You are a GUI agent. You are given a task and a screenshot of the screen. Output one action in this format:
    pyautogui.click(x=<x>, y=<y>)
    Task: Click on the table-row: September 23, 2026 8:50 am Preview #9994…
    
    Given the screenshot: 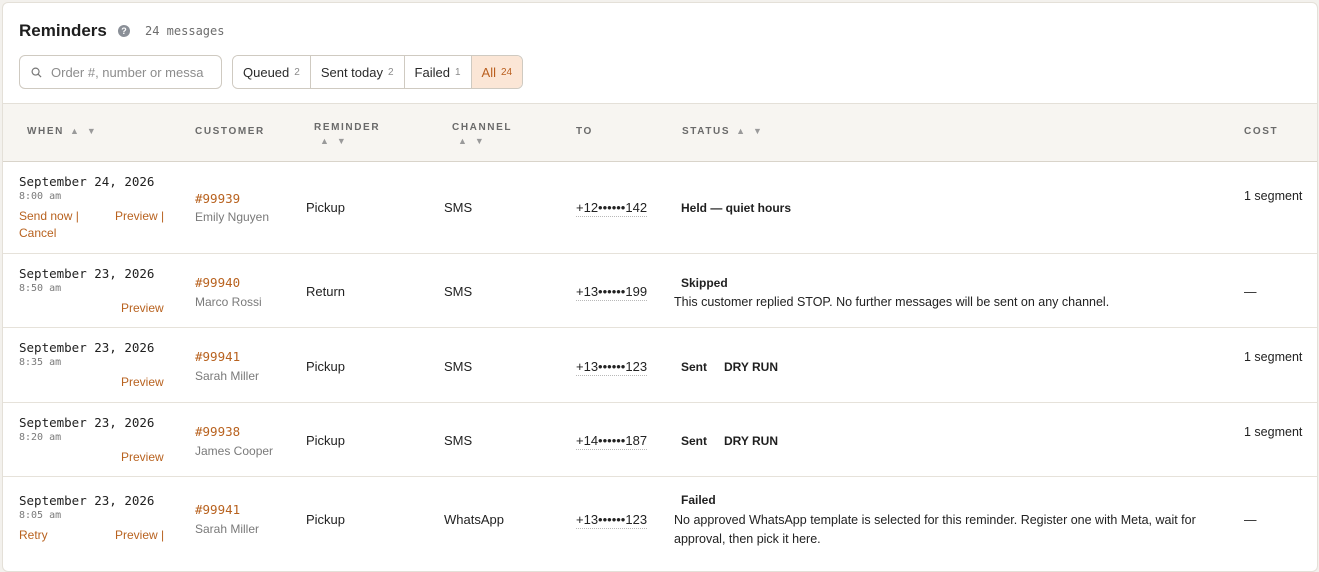 What is the action you would take?
    pyautogui.click(x=660, y=291)
    